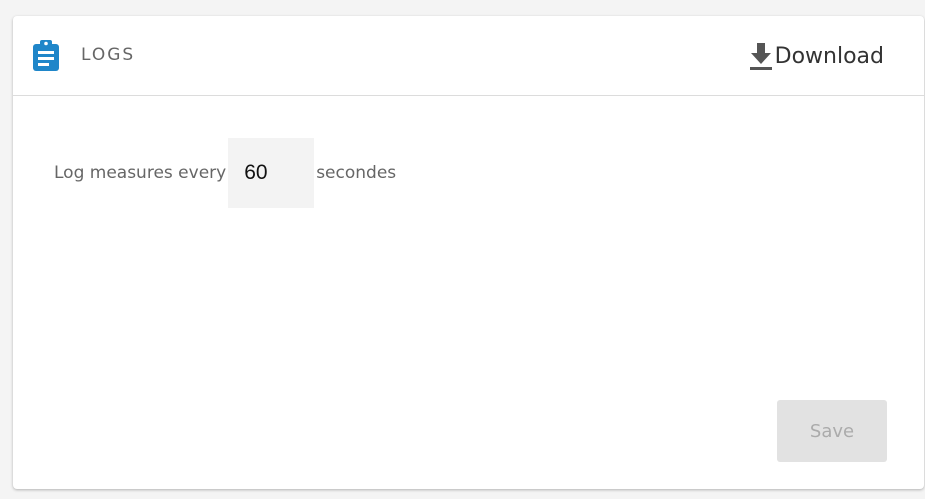 This screenshot has height=499, width=925. Describe the element at coordinates (356, 173) in the screenshot. I see `log-interval-unit: secondes` at that location.